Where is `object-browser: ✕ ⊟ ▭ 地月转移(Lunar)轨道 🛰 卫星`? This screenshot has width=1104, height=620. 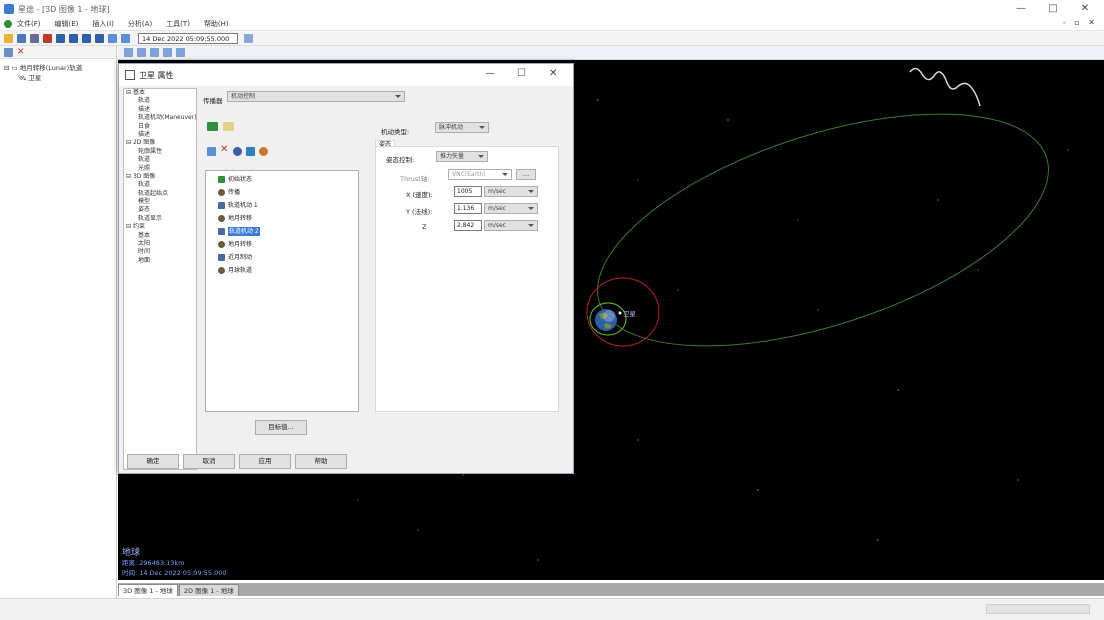
object-browser: ✕ ⊟ ▭ 地月转移(Lunar)轨道 🛰 卫星 is located at coordinates (58, 322).